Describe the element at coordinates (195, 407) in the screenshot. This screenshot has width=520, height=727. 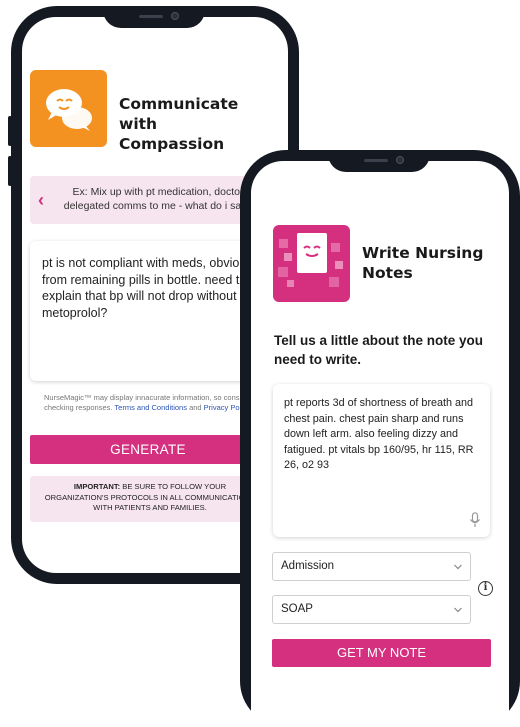
I see `disclaimer-and: and` at that location.